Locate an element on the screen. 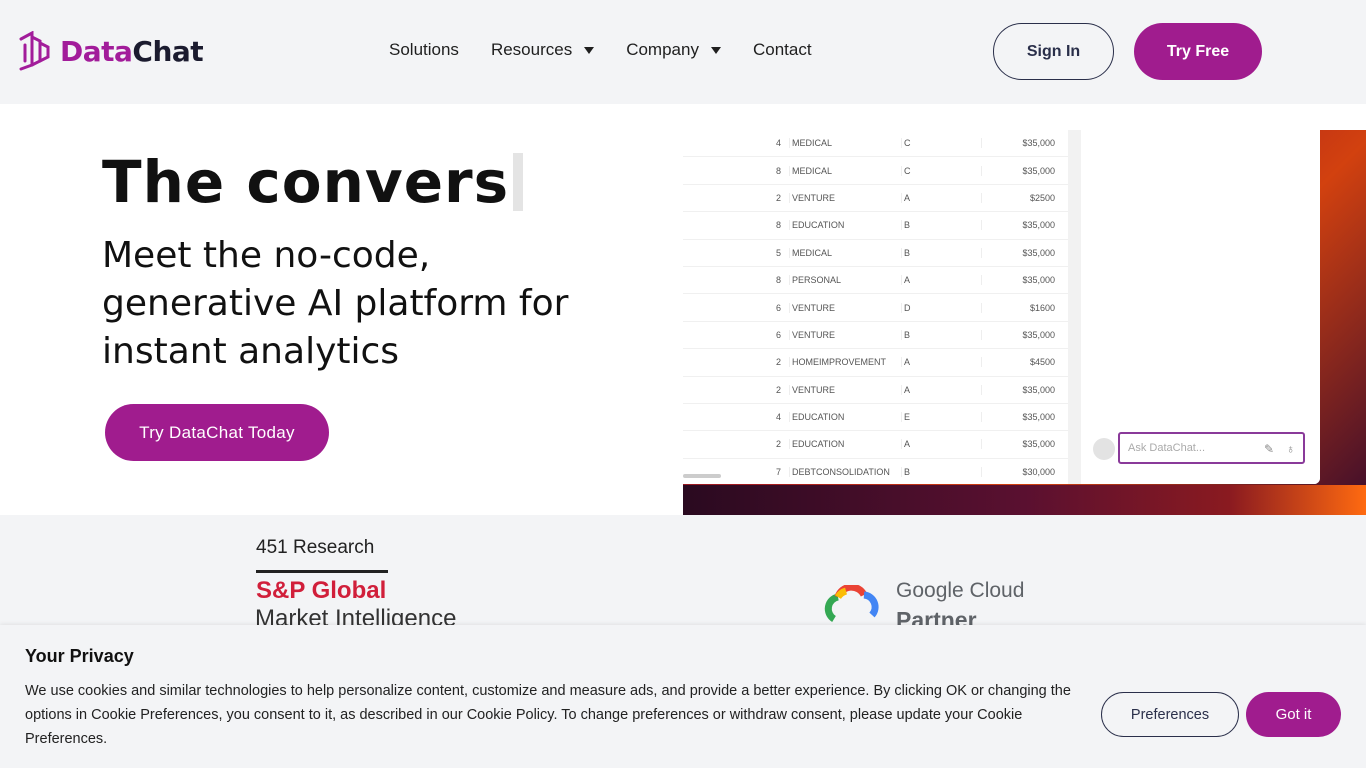 The width and height of the screenshot is (1366, 768). datachat-logo: DataChat is located at coordinates (111, 51).